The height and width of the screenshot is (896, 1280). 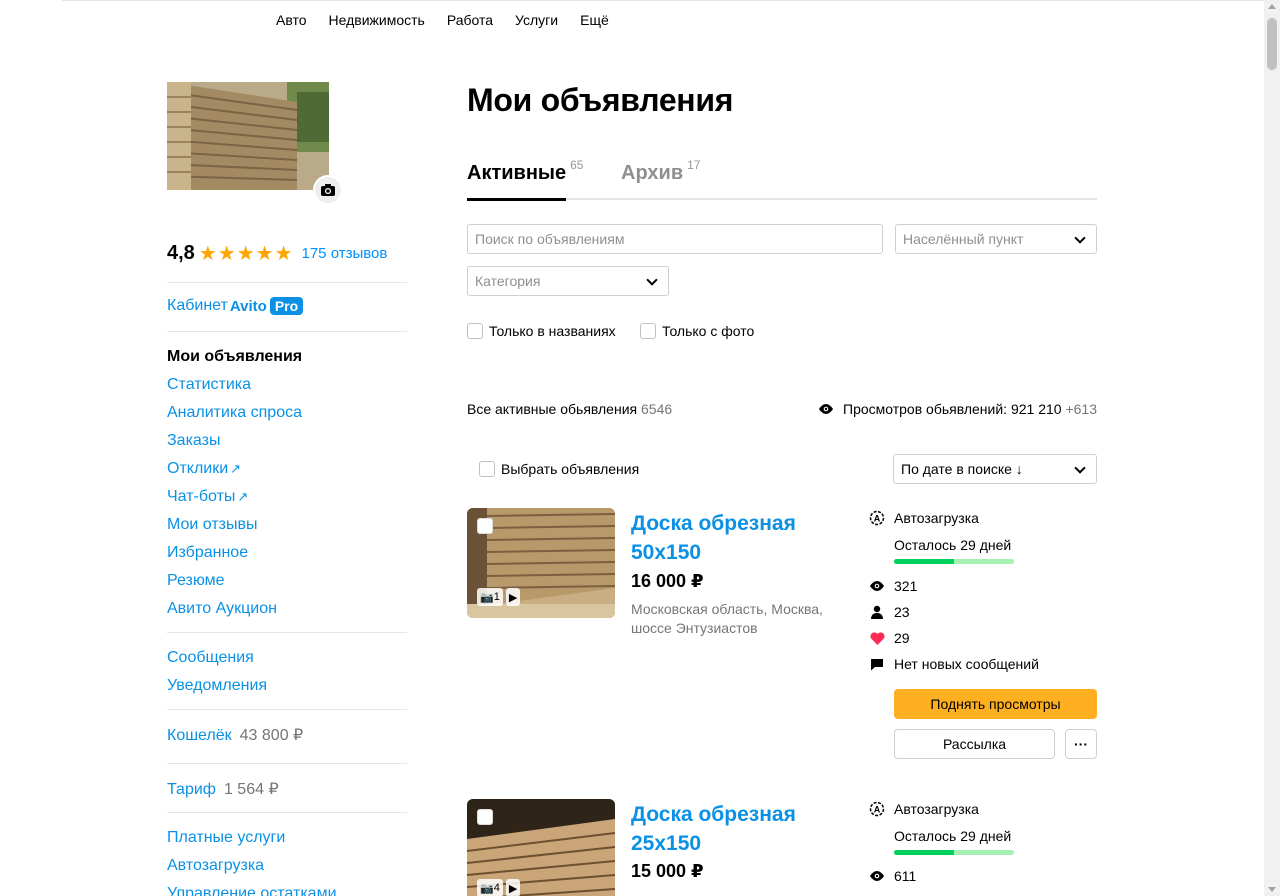 I want to click on camera-icon, so click(x=328, y=190).